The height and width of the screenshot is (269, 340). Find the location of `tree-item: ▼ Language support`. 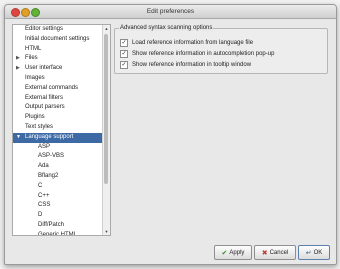

tree-item: ▼ Language support is located at coordinates (58, 137).